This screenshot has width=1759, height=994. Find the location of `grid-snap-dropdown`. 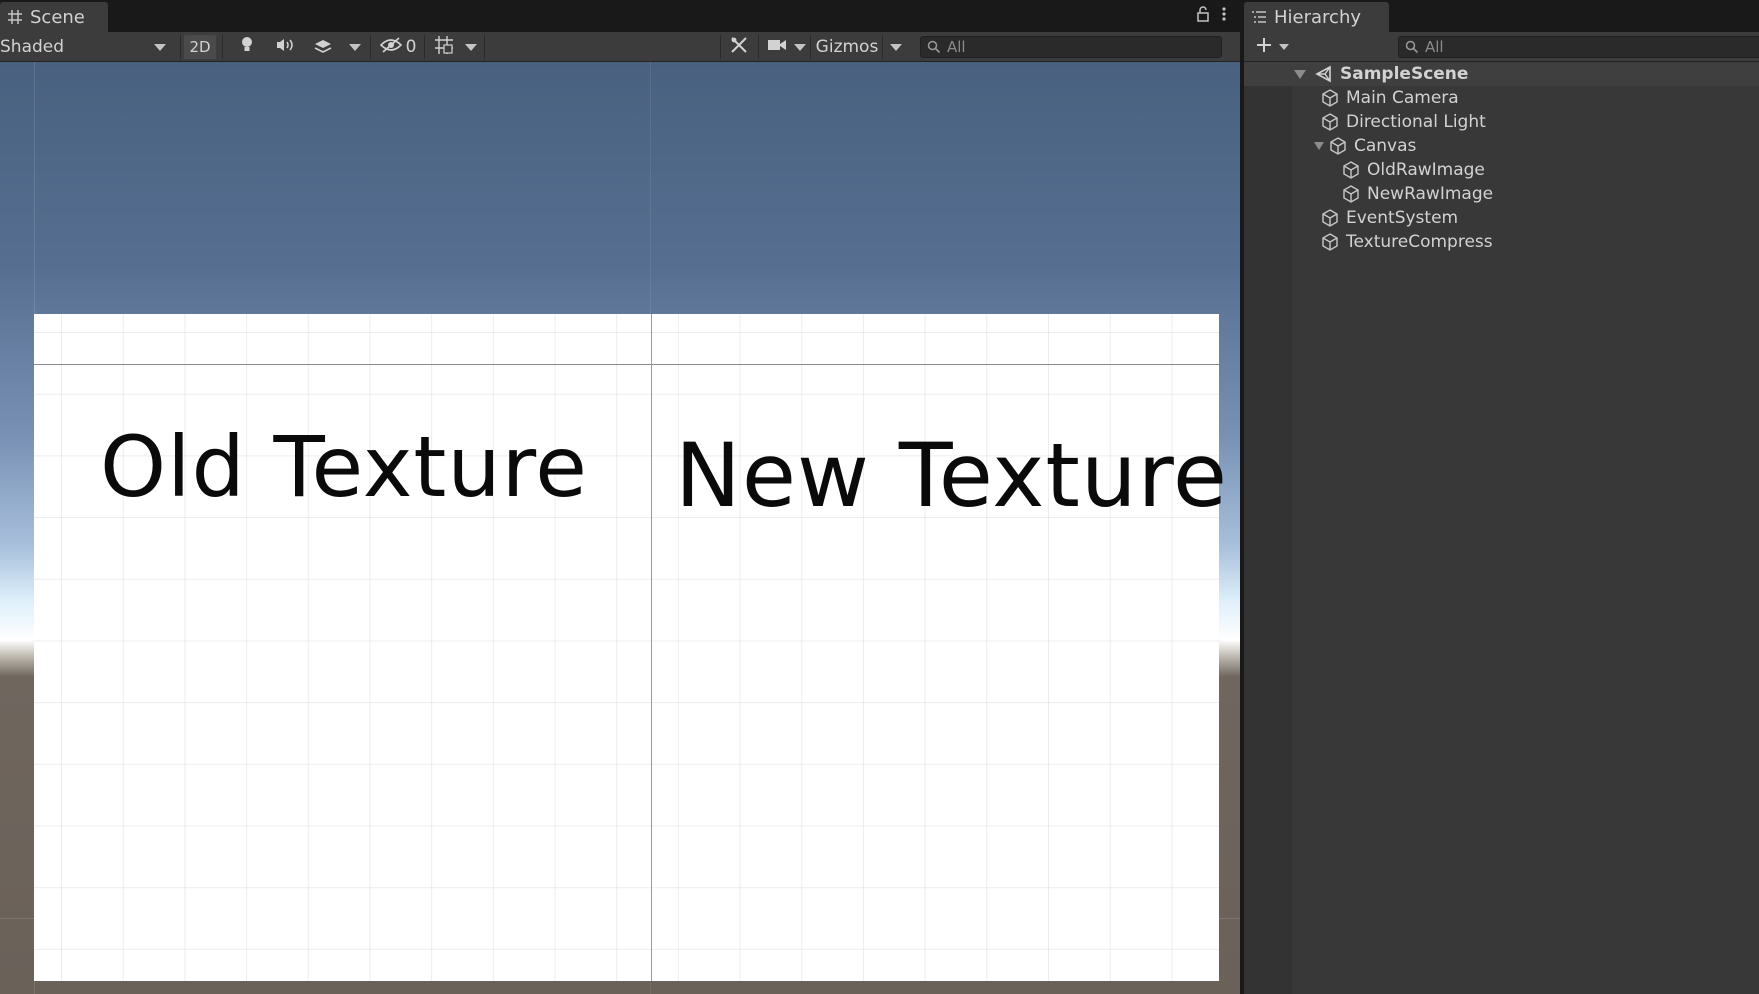

grid-snap-dropdown is located at coordinates (471, 47).